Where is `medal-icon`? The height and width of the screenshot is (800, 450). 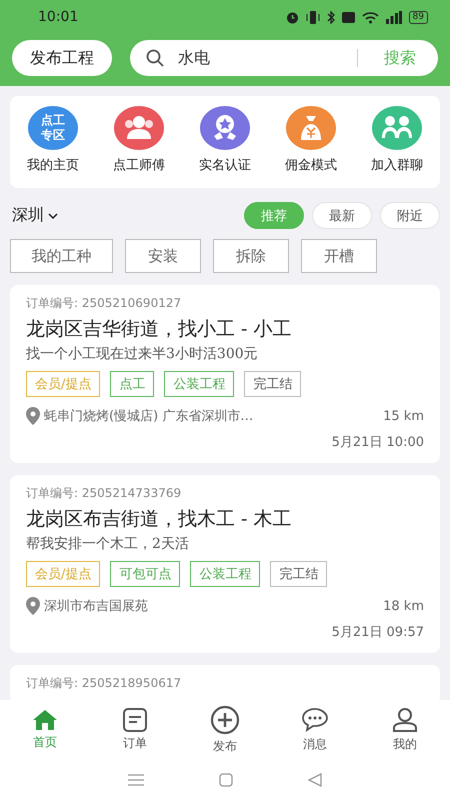
medal-icon is located at coordinates (225, 128).